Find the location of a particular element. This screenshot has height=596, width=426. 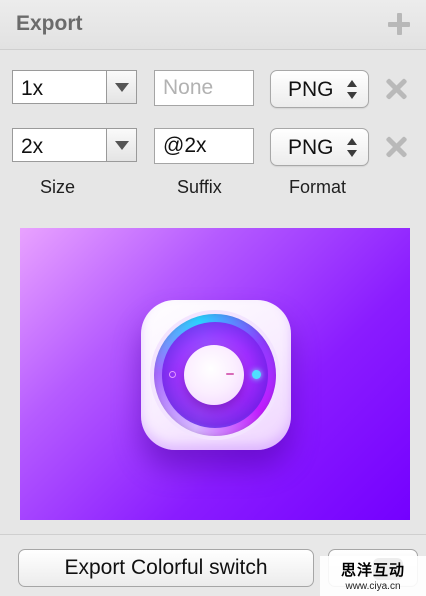

toggle-dial-icon is located at coordinates (216, 375).